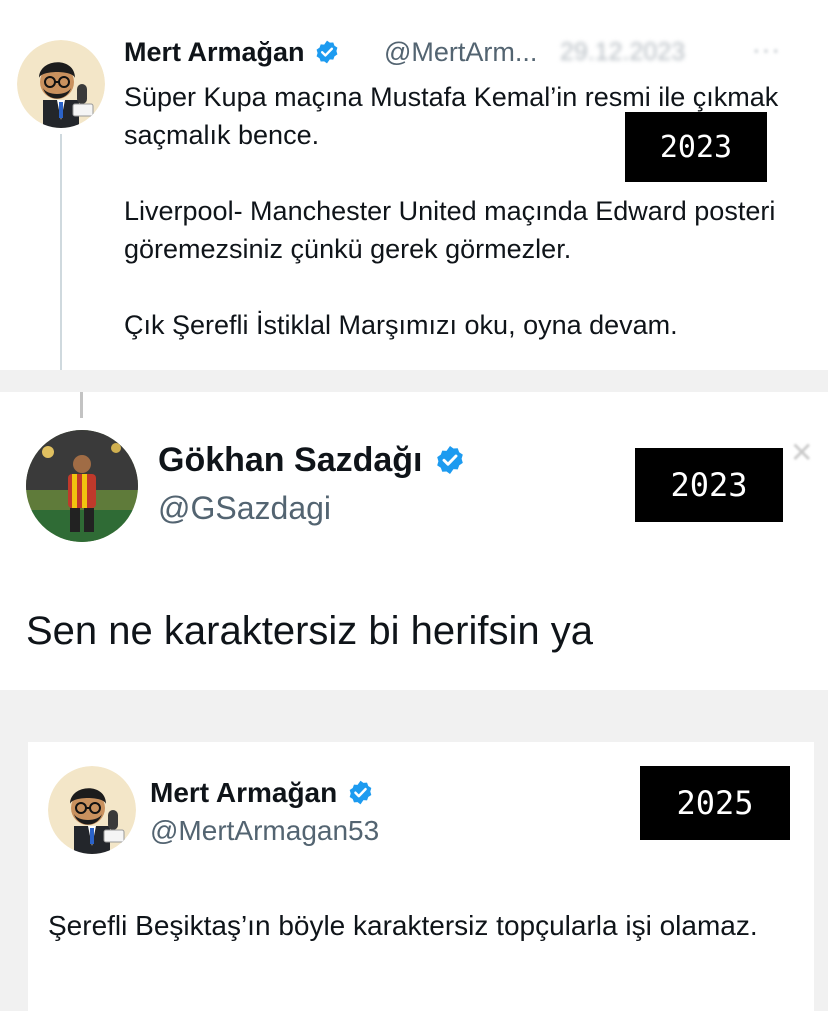 The height and width of the screenshot is (1011, 828). Describe the element at coordinates (766, 49) in the screenshot. I see `more-options-icon: ···` at that location.